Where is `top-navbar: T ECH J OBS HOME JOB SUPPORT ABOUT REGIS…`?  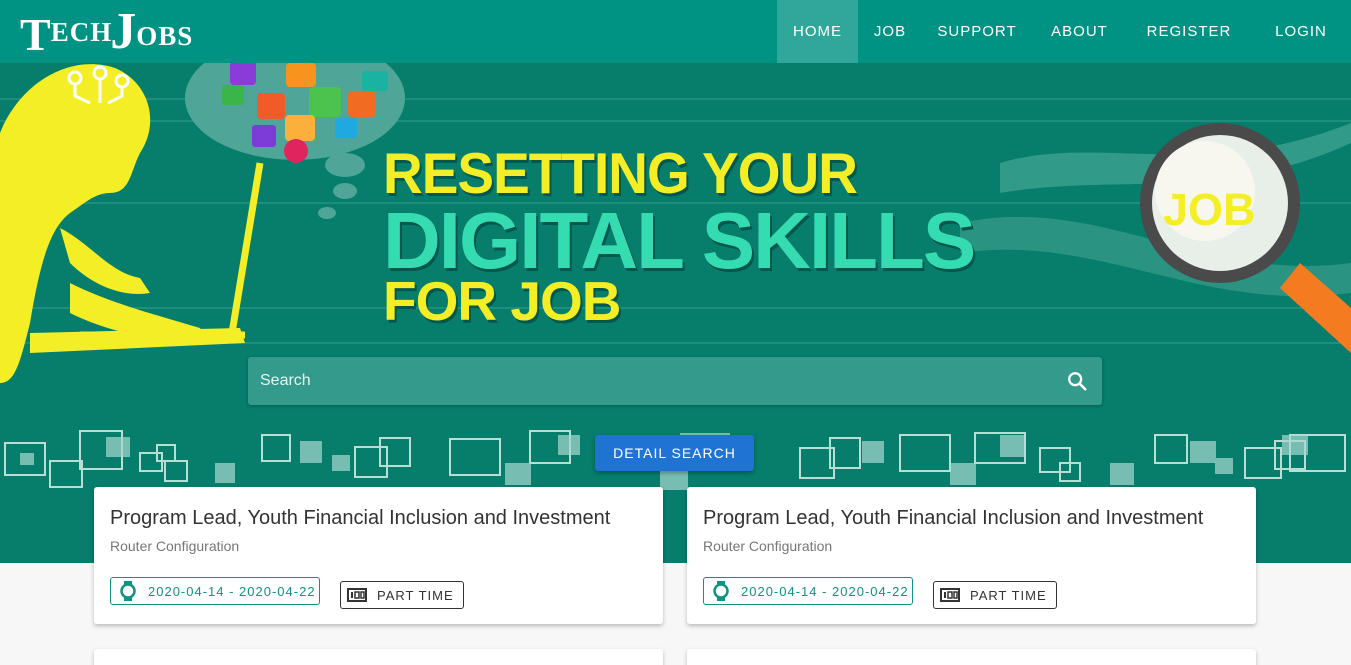
top-navbar: T ECH J OBS HOME JOB SUPPORT ABOUT REGIS… is located at coordinates (675, 31).